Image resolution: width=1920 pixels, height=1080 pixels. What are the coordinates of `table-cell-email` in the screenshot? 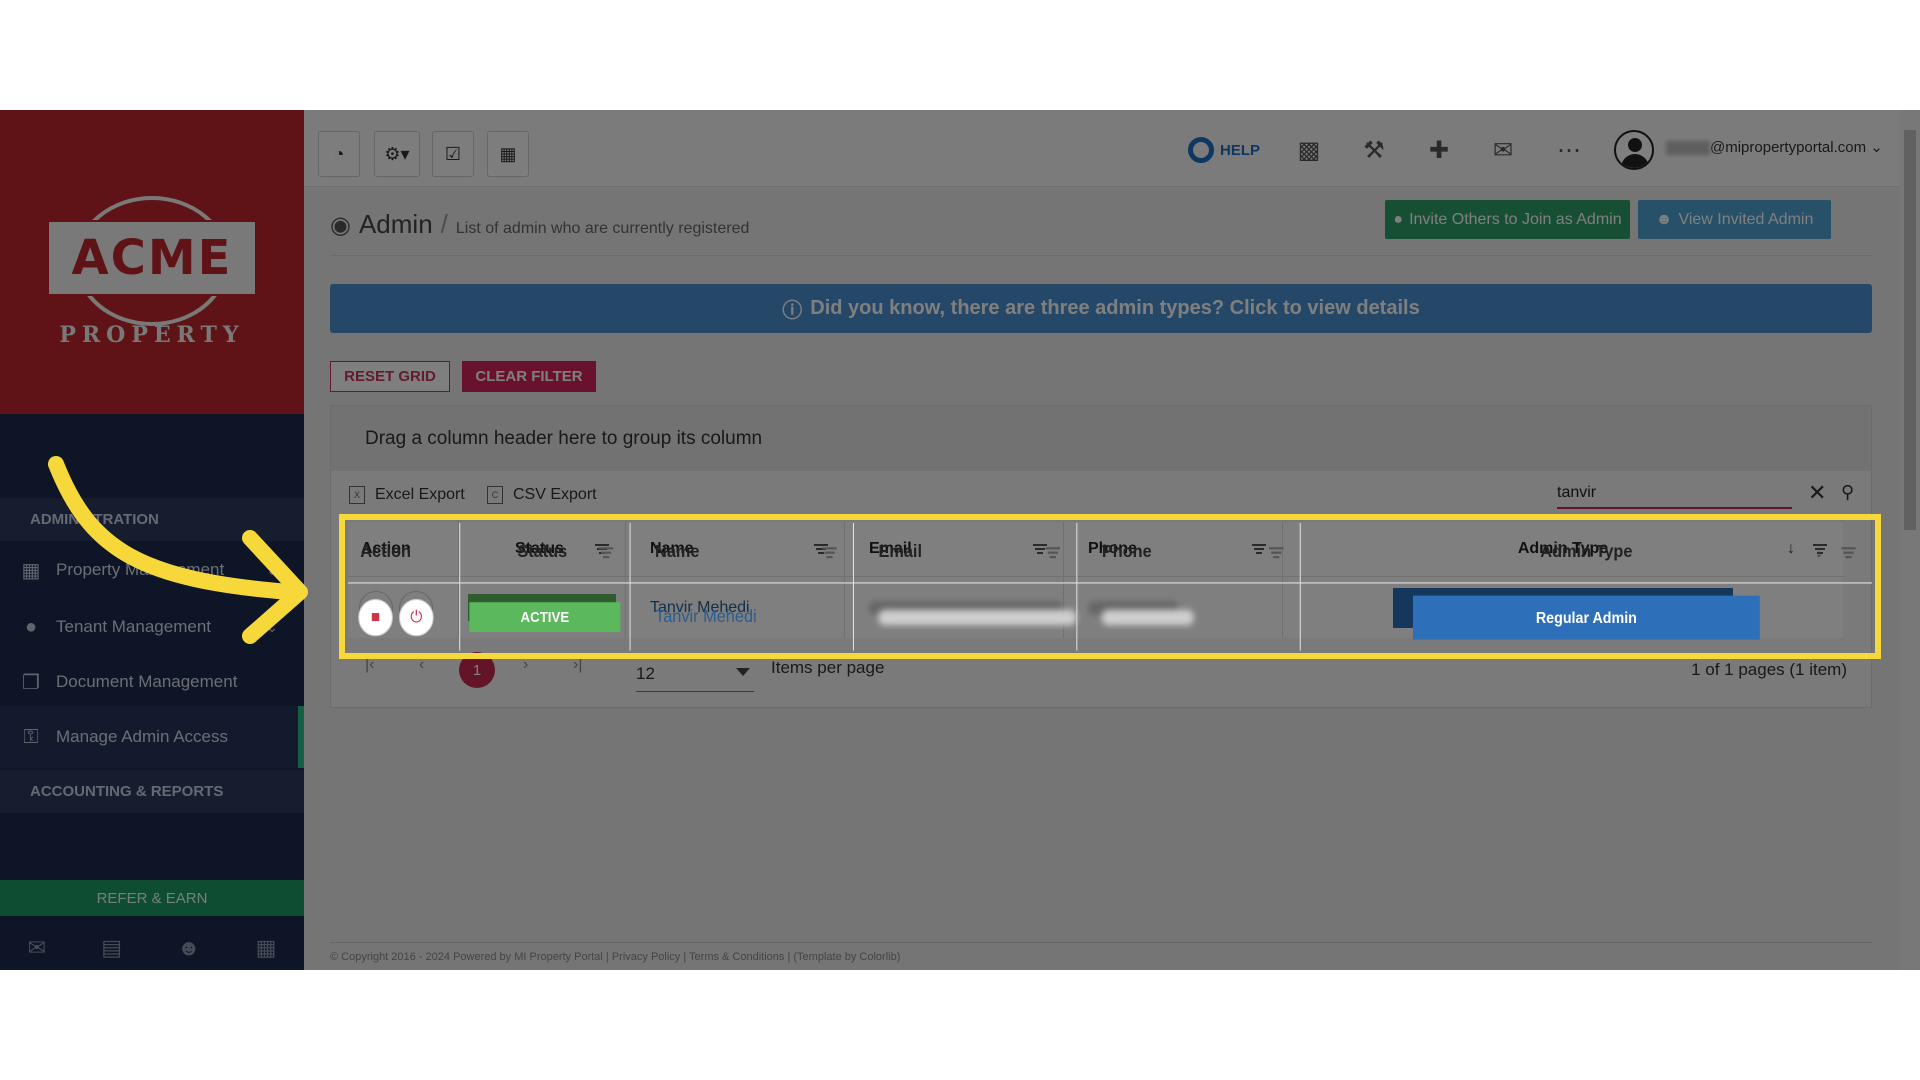 It's located at (954, 607).